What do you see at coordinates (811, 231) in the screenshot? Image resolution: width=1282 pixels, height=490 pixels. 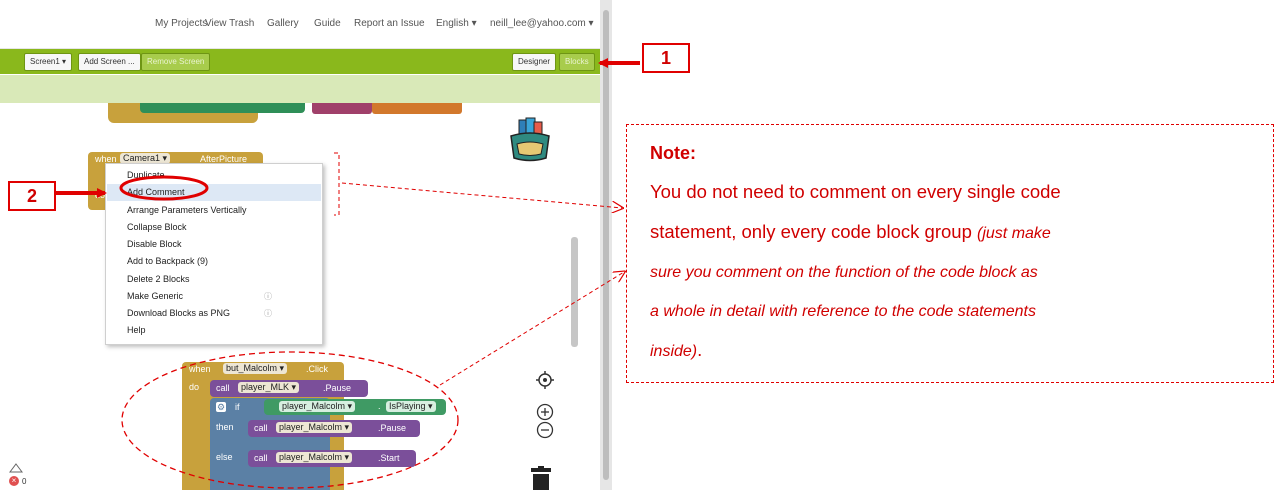 I see `note-text: statement, only every code block group` at bounding box center [811, 231].